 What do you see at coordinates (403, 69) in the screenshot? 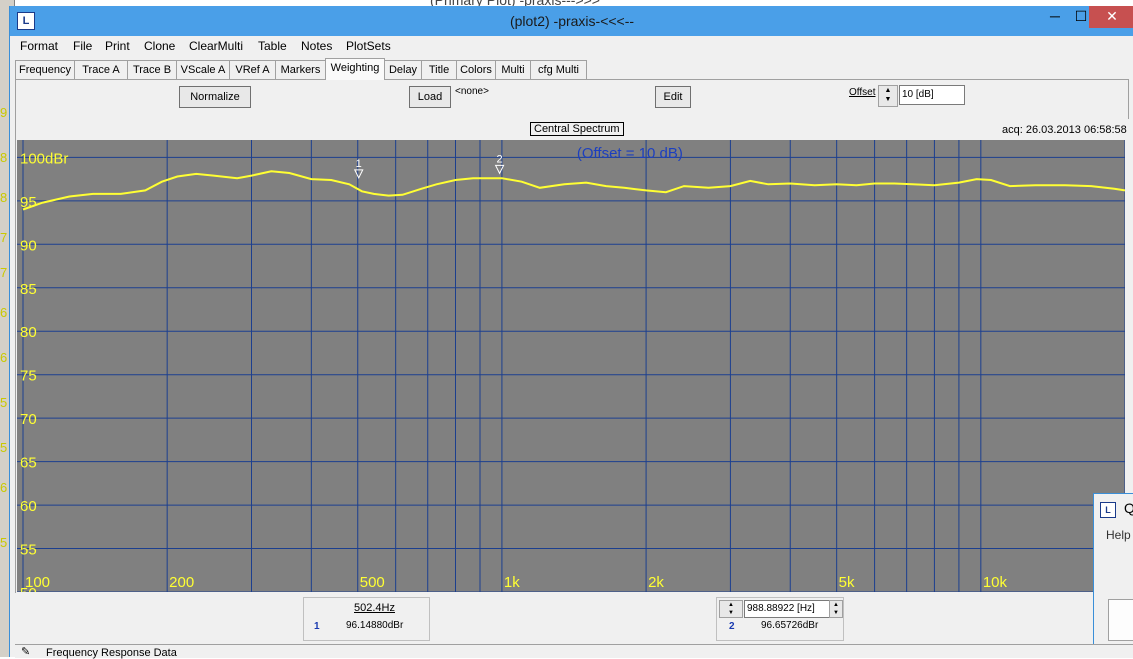
I see `tab-delay: Delay` at bounding box center [403, 69].